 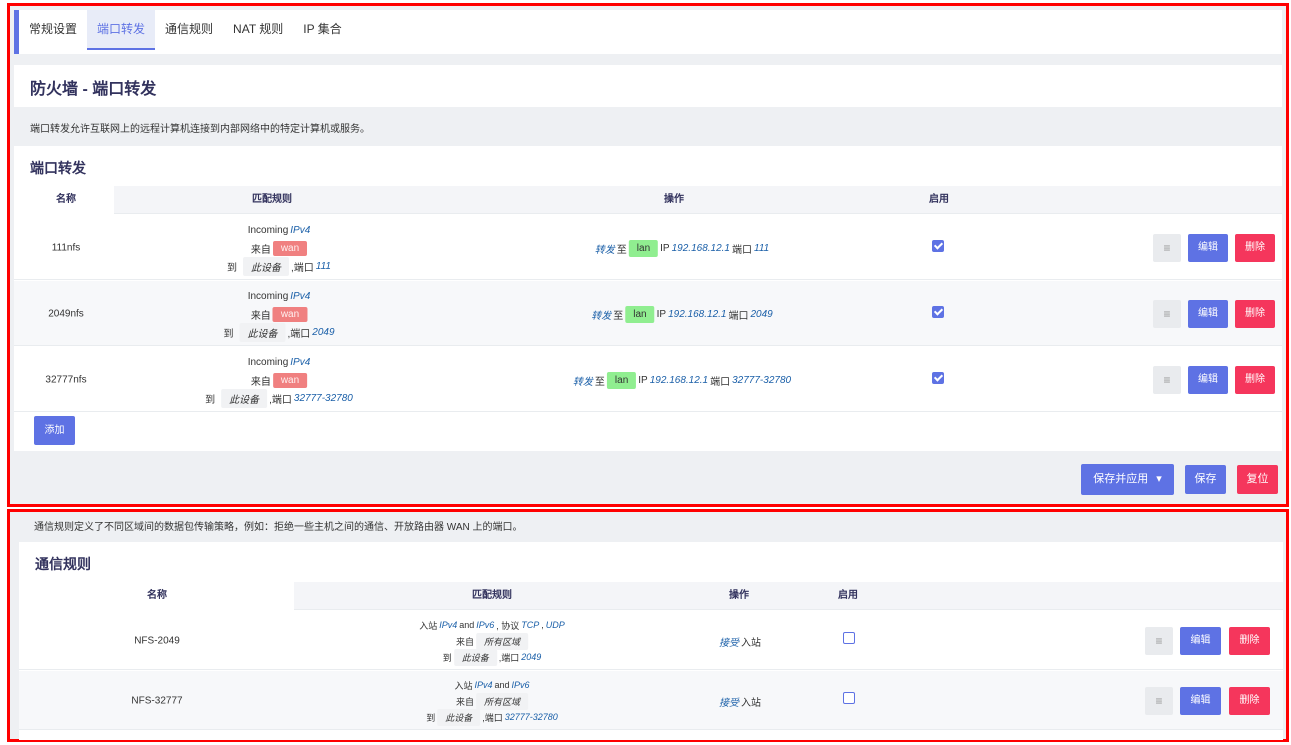 I want to click on forward-action: 转发至 lan IP 192.168.12.1 端口 111, so click(x=682, y=248).